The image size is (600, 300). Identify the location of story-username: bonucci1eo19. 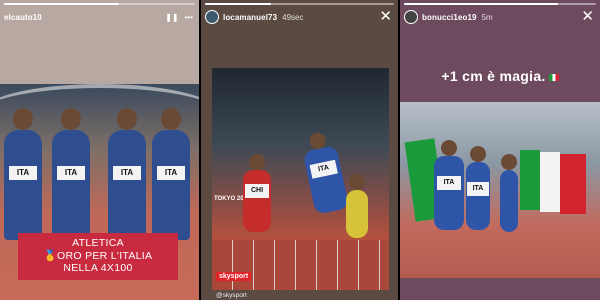
(449, 17).